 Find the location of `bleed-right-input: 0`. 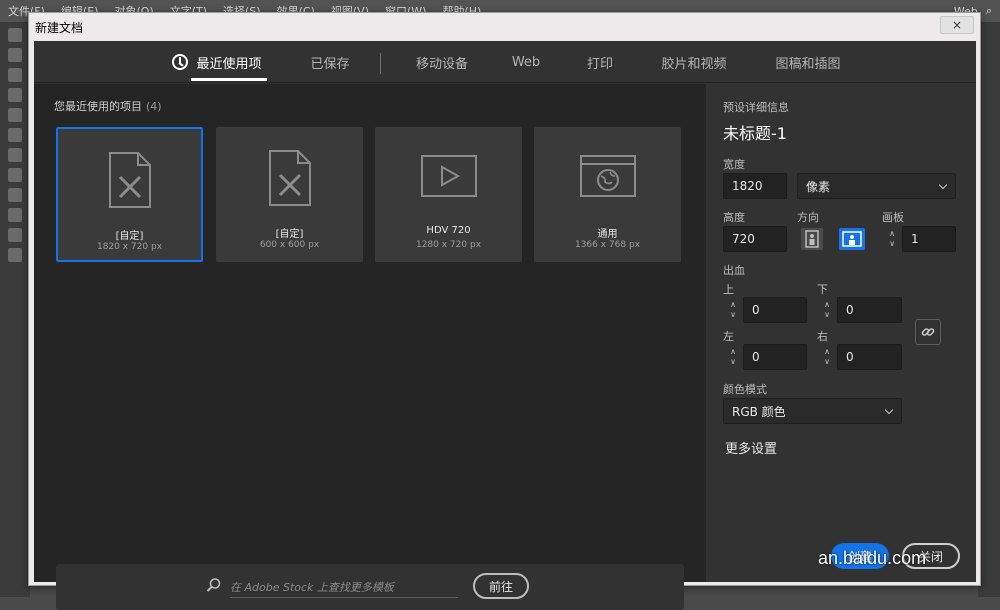

bleed-right-input: 0 is located at coordinates (869, 357).